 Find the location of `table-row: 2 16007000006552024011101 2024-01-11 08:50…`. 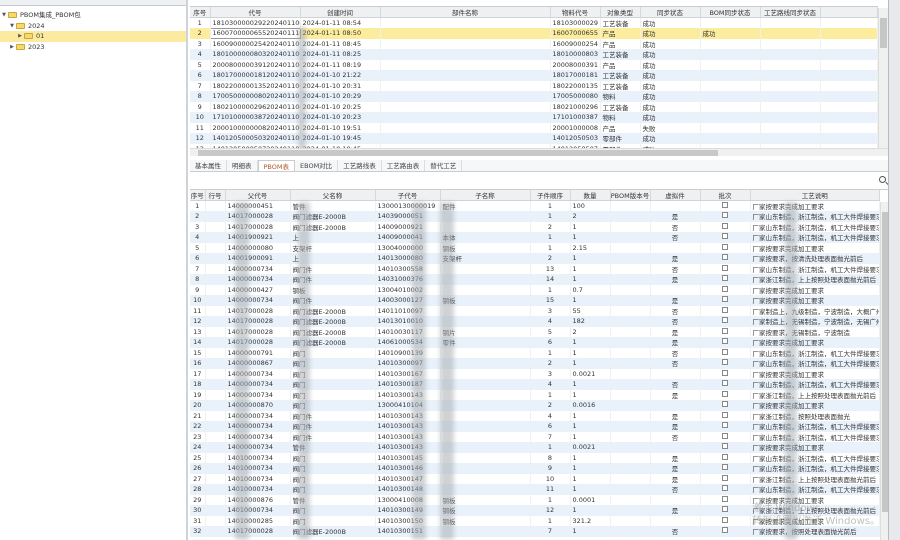

table-row: 2 16007000006552024011101 2024-01-11 08:50… is located at coordinates (534, 33).